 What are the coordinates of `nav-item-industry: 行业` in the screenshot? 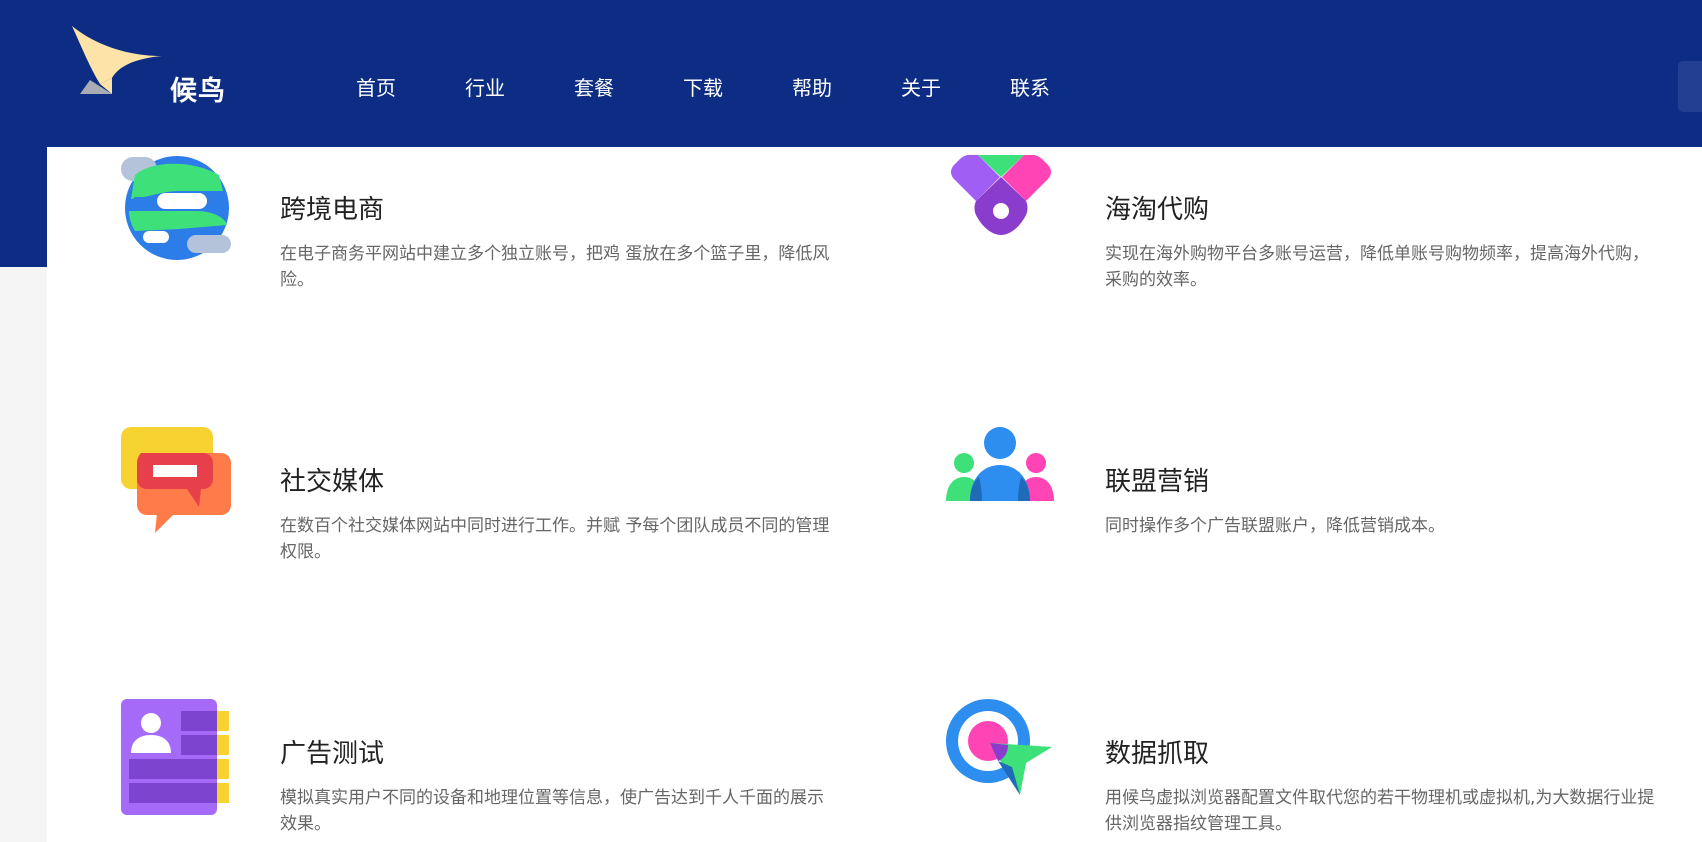 It's located at (519, 88).